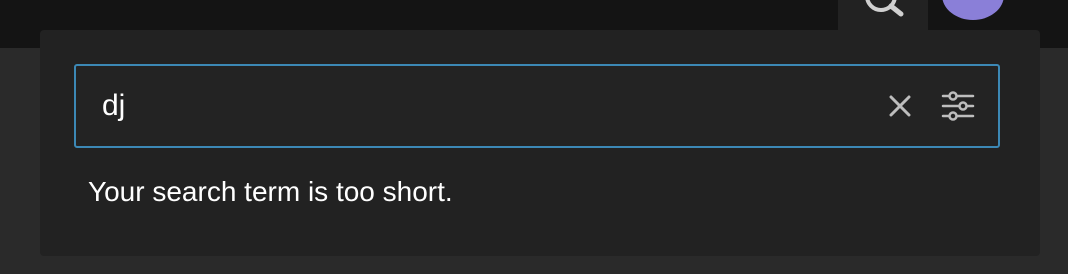 The image size is (1068, 274). I want to click on search-filters-button, so click(958, 106).